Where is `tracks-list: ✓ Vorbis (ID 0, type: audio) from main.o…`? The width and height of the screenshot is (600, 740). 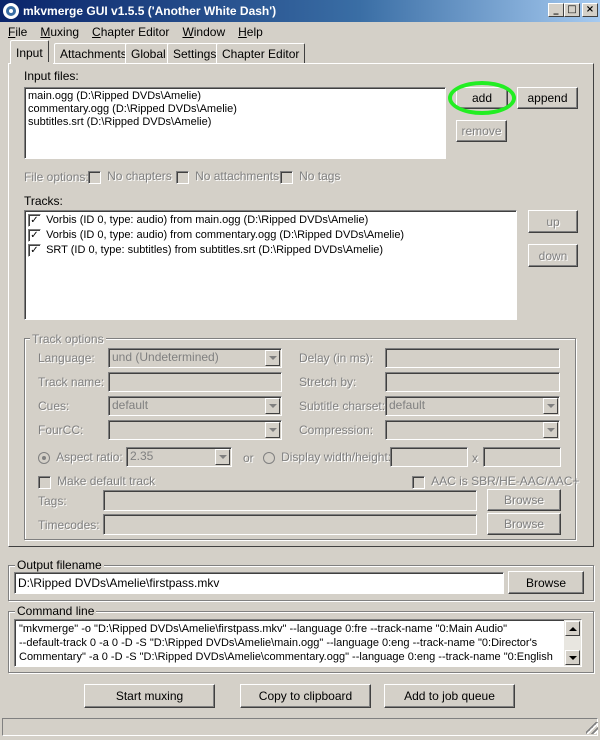
tracks-list: ✓ Vorbis (ID 0, type: audio) from main.o… is located at coordinates (270, 265).